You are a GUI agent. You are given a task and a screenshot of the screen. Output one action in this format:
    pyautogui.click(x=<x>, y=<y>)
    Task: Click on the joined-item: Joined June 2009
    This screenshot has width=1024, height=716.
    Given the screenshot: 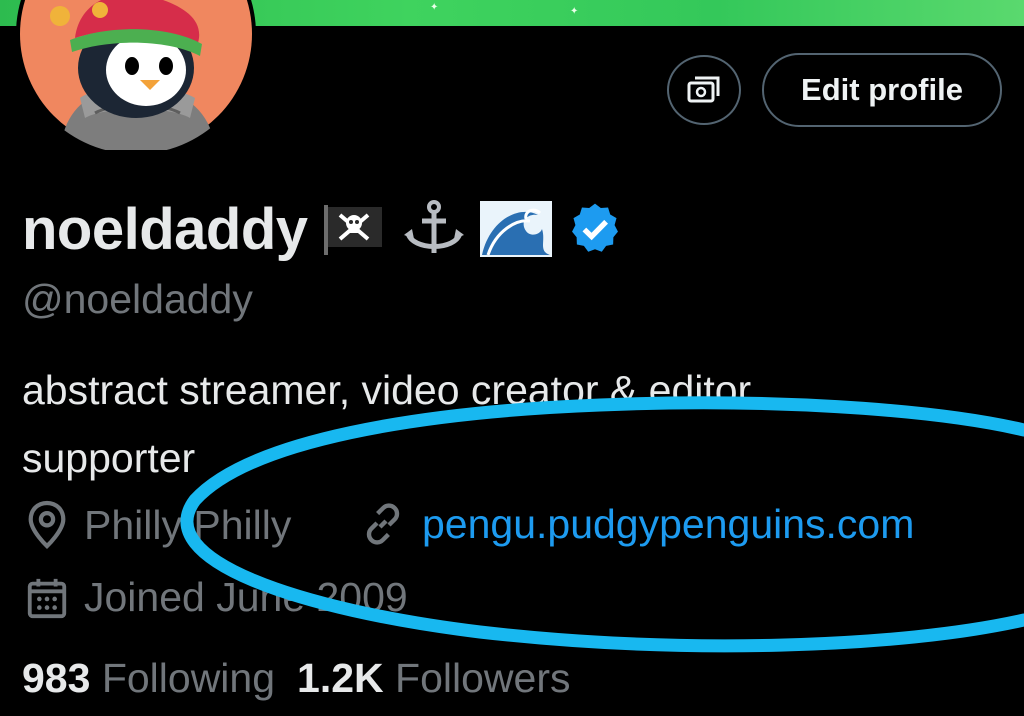 What is the action you would take?
    pyautogui.click(x=216, y=597)
    